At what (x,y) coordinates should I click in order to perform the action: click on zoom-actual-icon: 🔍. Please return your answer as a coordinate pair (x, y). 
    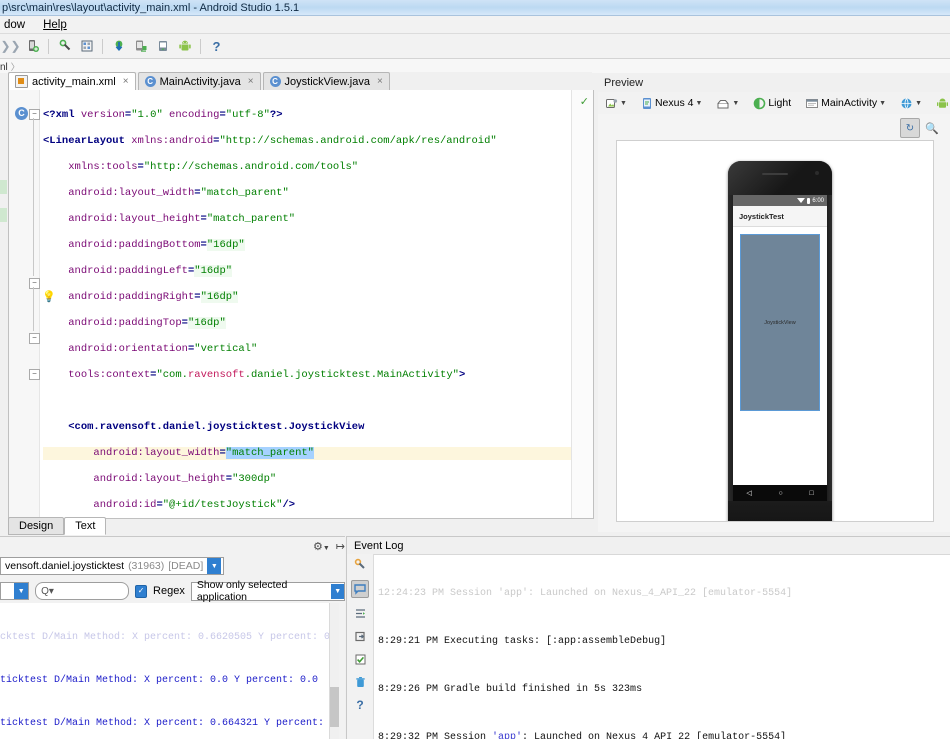
    Looking at the image, I should click on (932, 128).